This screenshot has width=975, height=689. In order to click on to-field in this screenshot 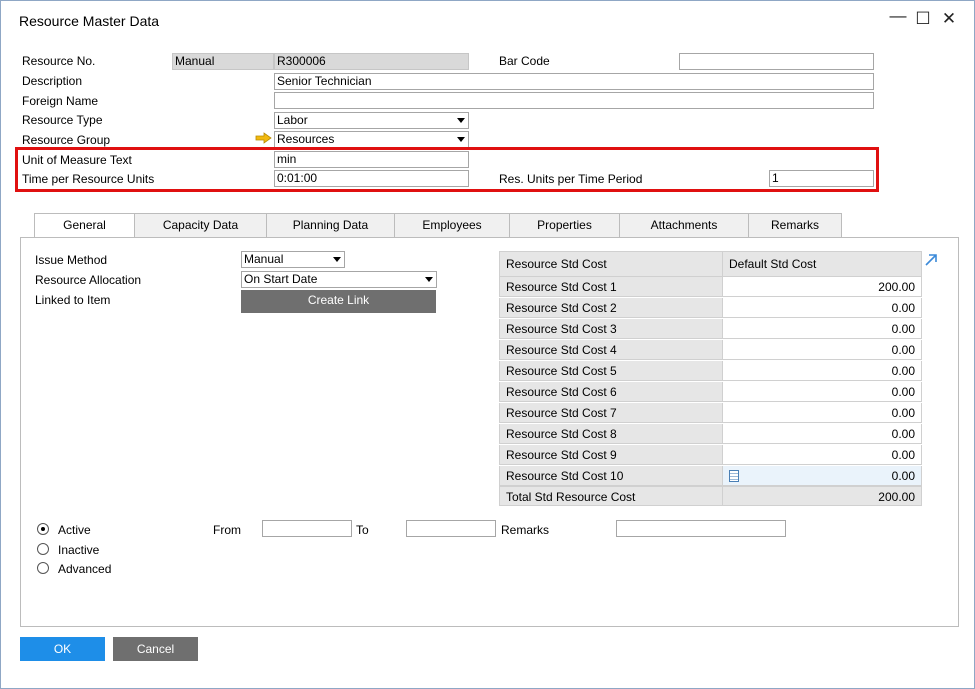, I will do `click(451, 528)`.